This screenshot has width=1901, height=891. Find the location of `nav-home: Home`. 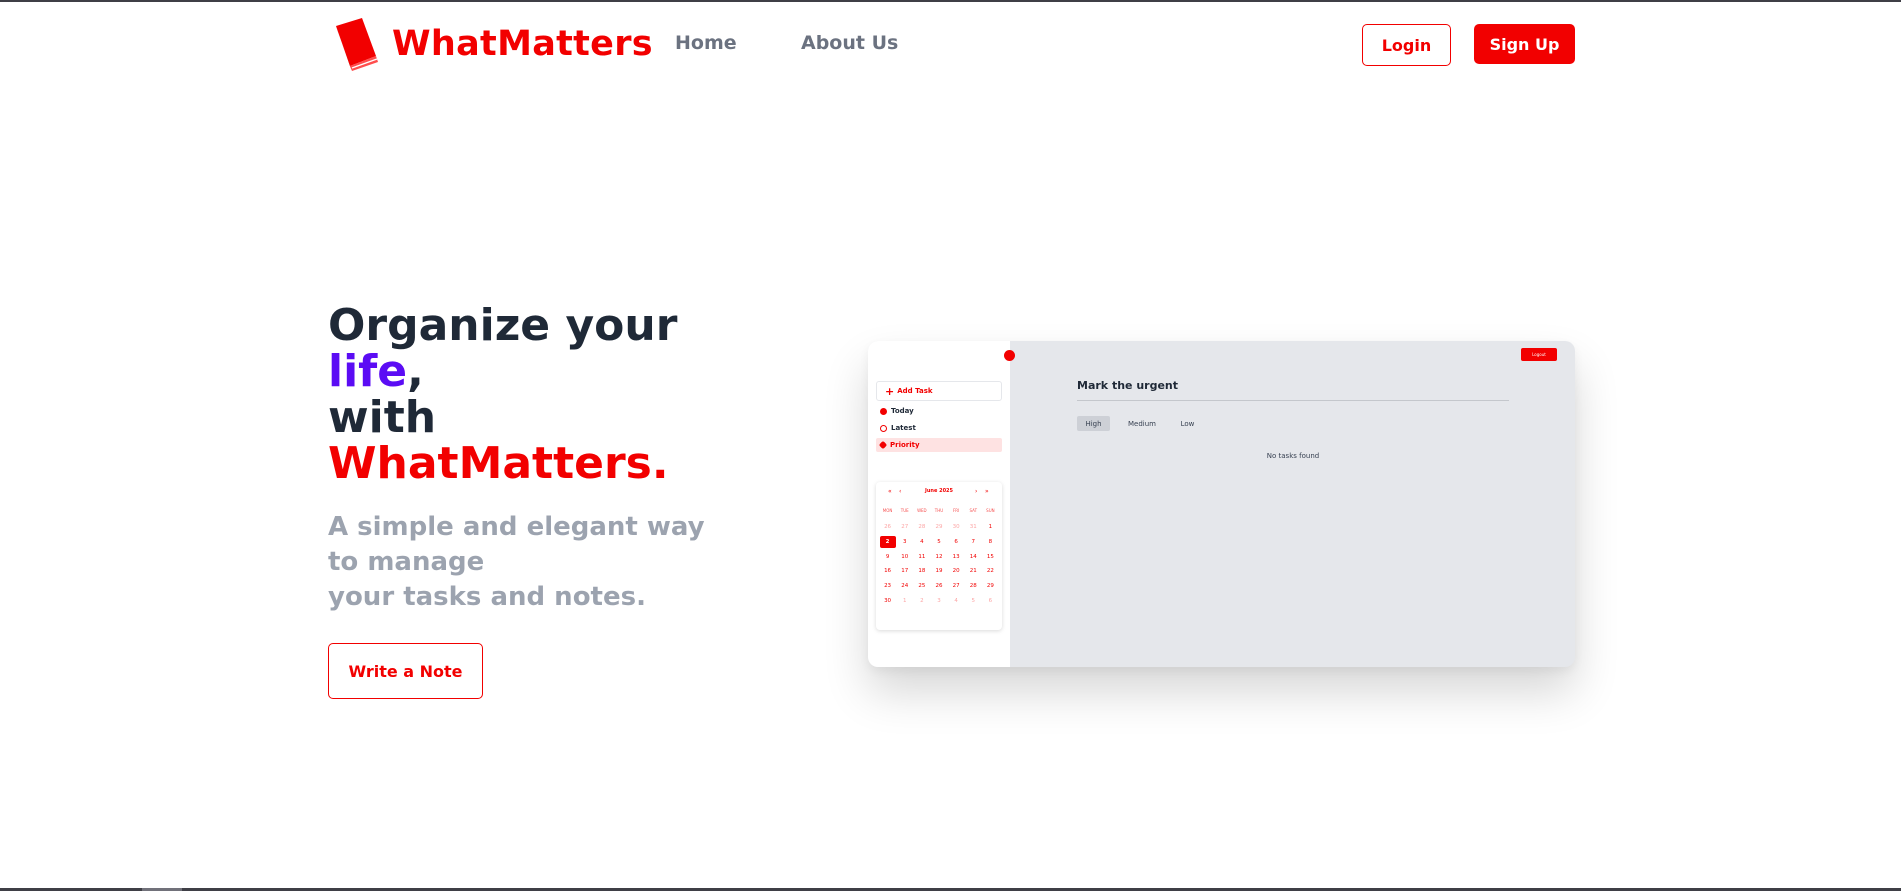

nav-home: Home is located at coordinates (706, 43).